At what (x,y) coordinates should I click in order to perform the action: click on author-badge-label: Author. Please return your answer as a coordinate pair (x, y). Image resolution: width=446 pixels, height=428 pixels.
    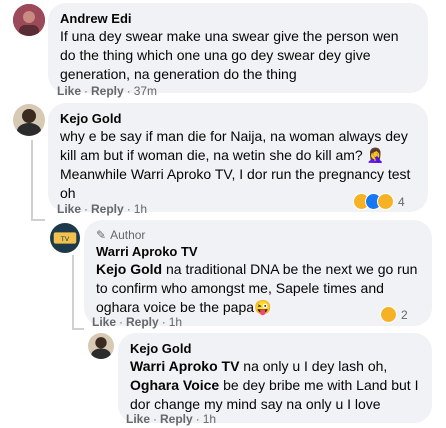
    Looking at the image, I should click on (128, 235).